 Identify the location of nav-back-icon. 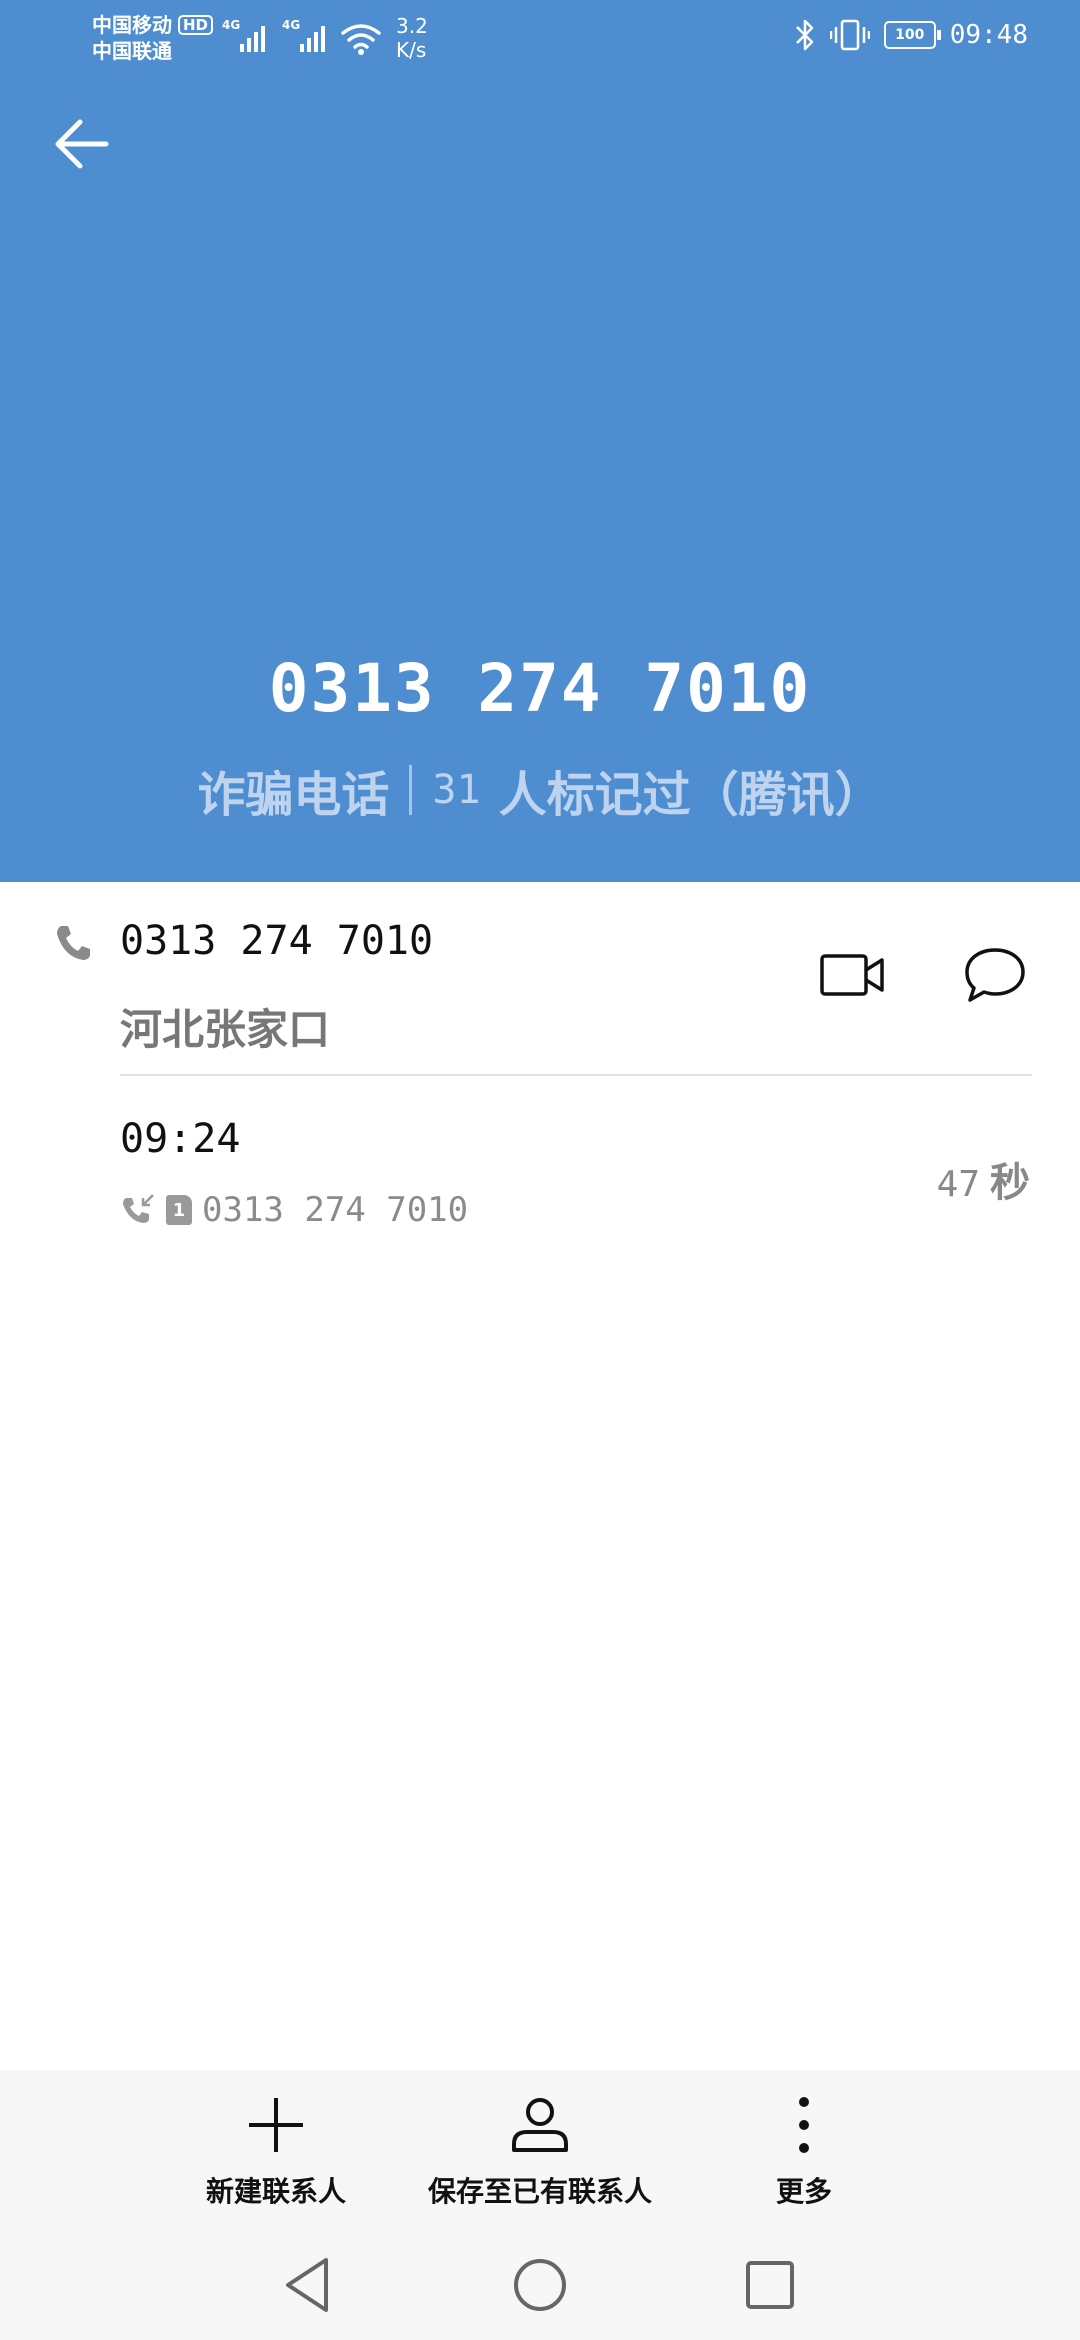
(307, 2285).